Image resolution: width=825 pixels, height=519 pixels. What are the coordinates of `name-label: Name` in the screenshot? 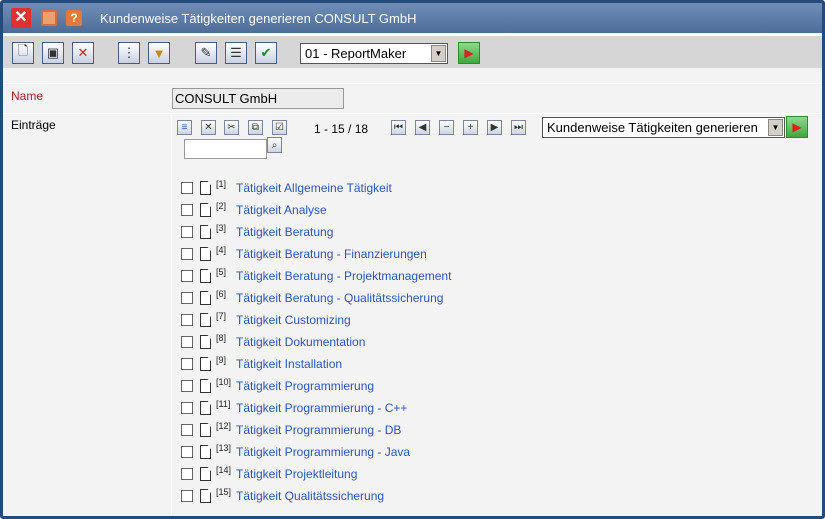 It's located at (27, 96).